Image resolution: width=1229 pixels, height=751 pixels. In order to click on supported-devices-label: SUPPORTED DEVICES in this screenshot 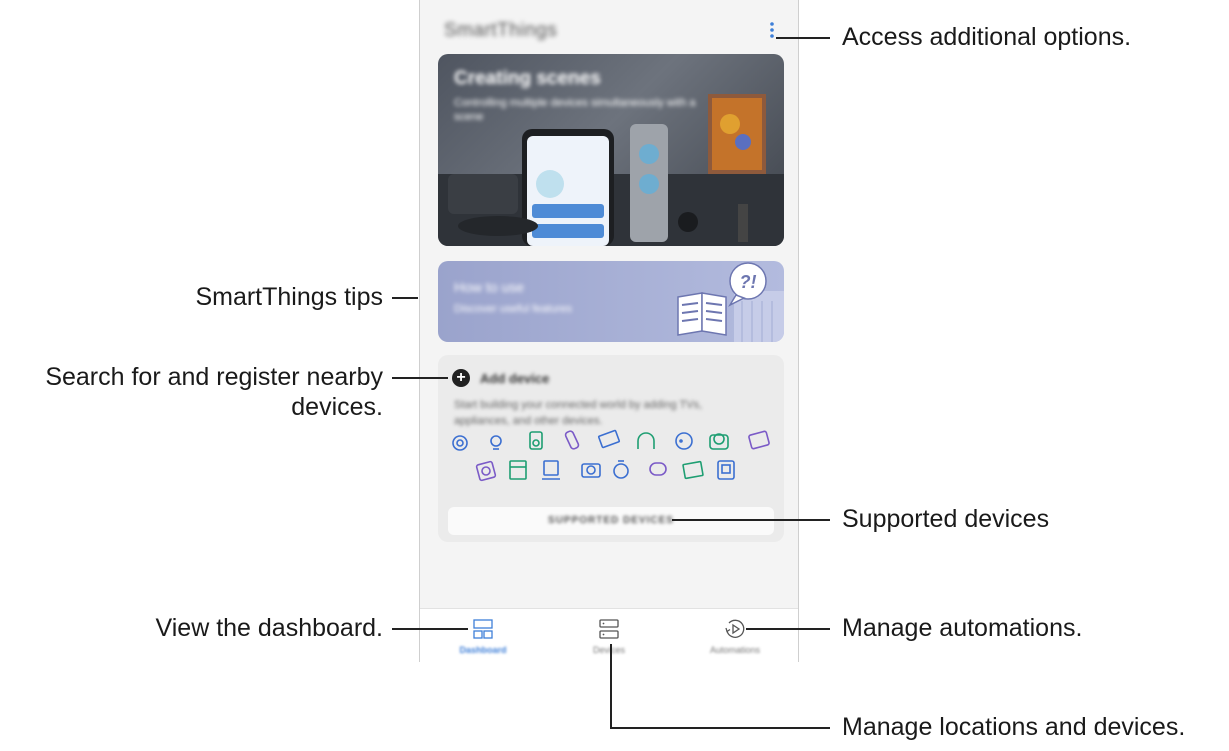, I will do `click(611, 520)`.